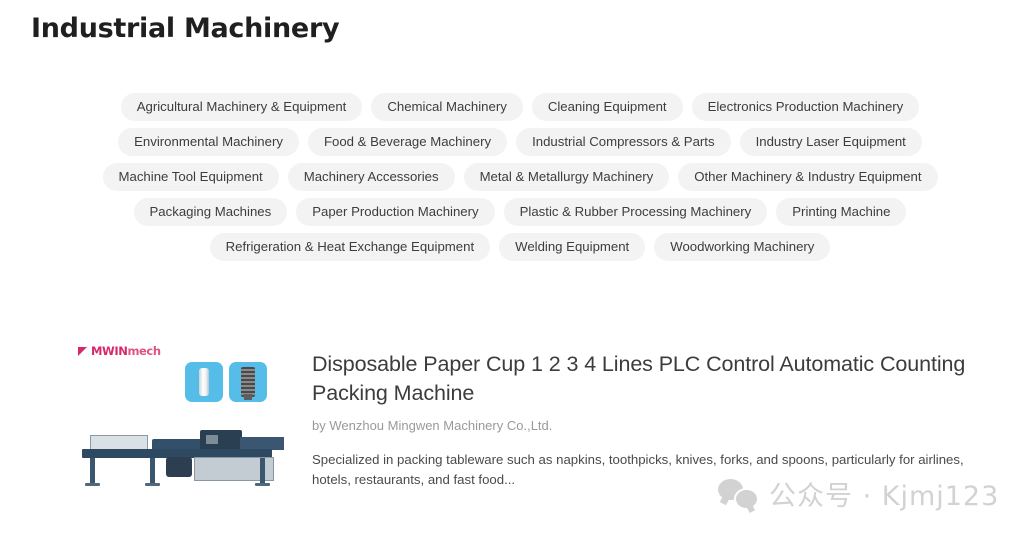 The width and height of the screenshot is (1024, 538). I want to click on tag-woodworking-machinery: Woodworking Machinery, so click(742, 246).